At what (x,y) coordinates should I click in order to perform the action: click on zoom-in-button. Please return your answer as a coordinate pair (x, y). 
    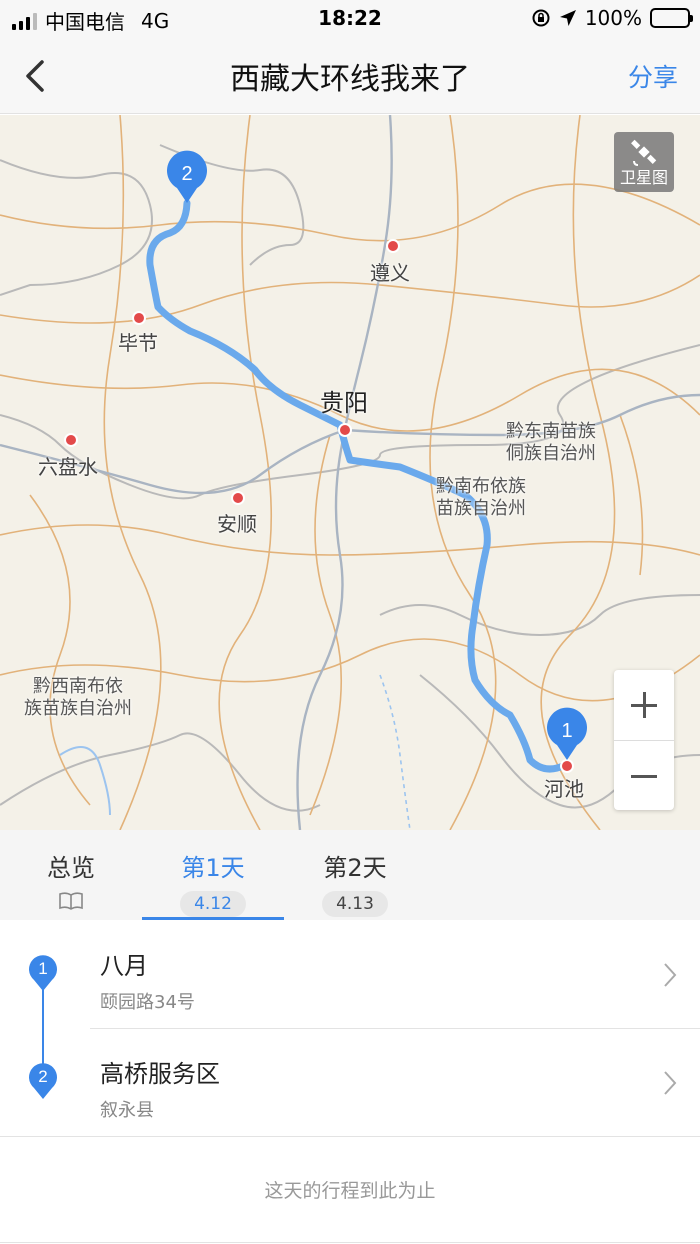
    Looking at the image, I should click on (644, 705).